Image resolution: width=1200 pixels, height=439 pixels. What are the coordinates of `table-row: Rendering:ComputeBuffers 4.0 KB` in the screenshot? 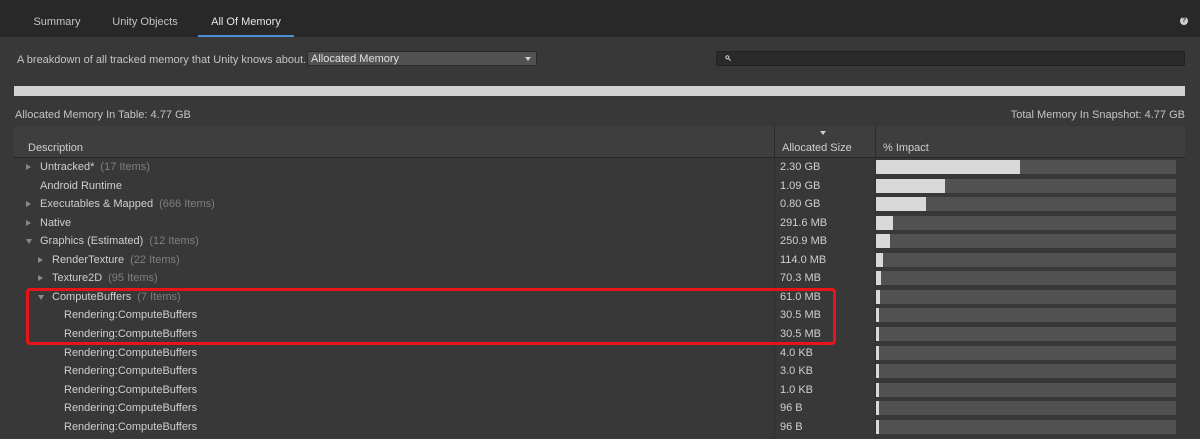 It's located at (599, 353).